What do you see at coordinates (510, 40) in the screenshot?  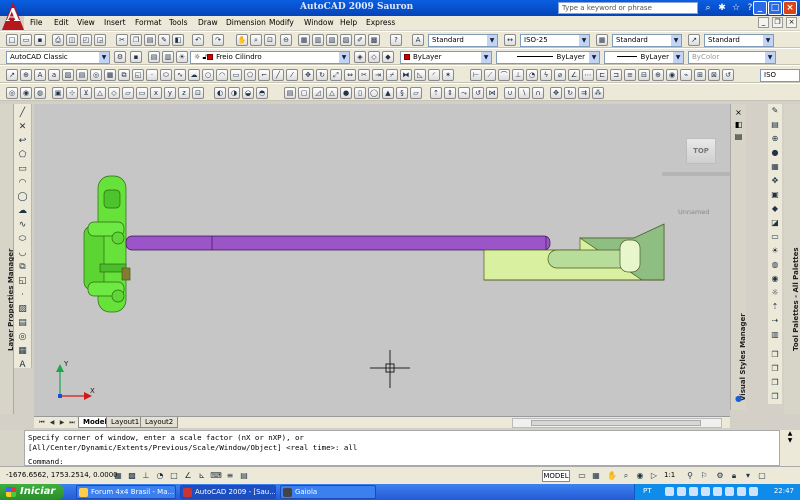 I see `dim-style-icon: ↔` at bounding box center [510, 40].